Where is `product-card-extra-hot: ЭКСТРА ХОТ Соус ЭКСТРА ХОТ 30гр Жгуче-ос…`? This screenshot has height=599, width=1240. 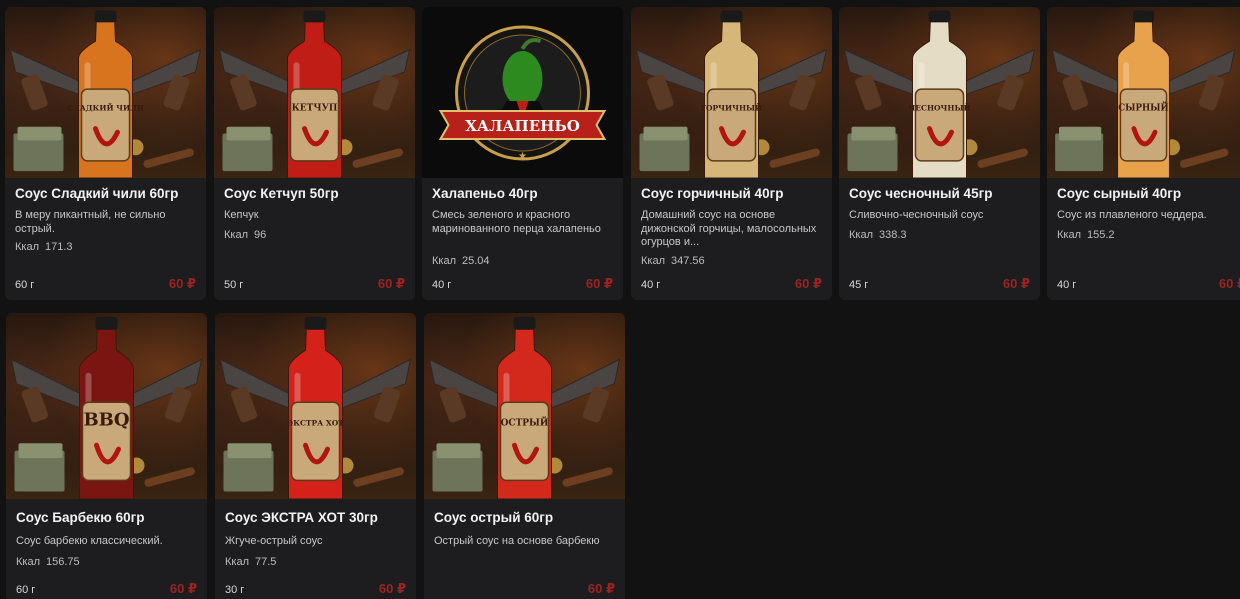 product-card-extra-hot: ЭКСТРА ХОТ Соус ЭКСТРА ХОТ 30гр Жгуче-ос… is located at coordinates (315, 456).